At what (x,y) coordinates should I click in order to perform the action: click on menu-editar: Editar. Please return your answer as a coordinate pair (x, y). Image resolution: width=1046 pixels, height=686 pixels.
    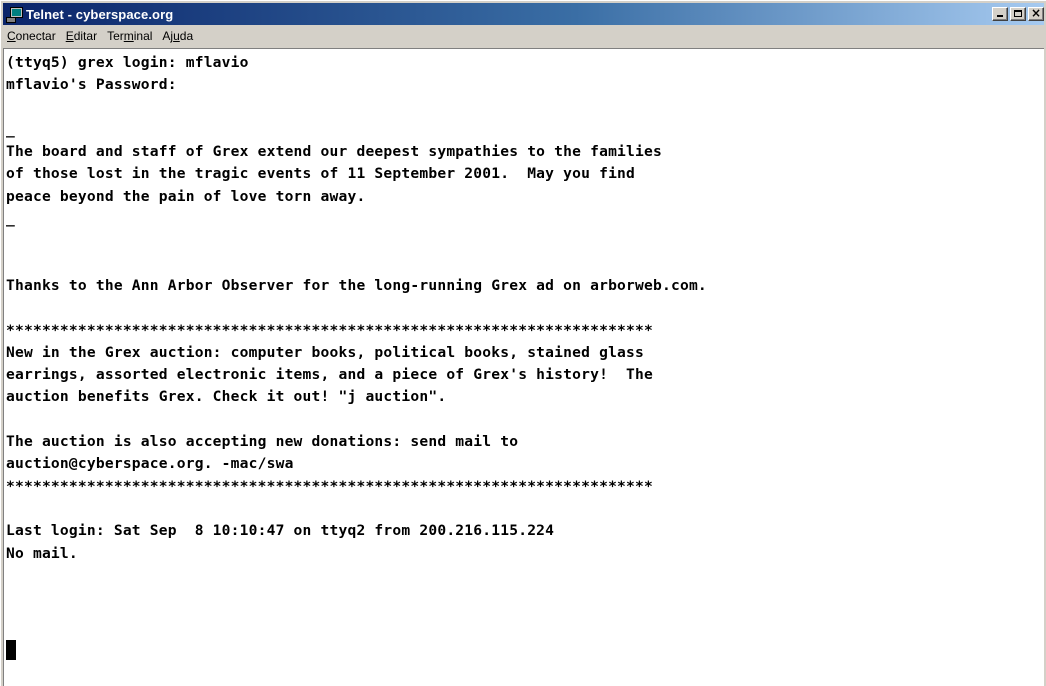
    Looking at the image, I should click on (81, 36).